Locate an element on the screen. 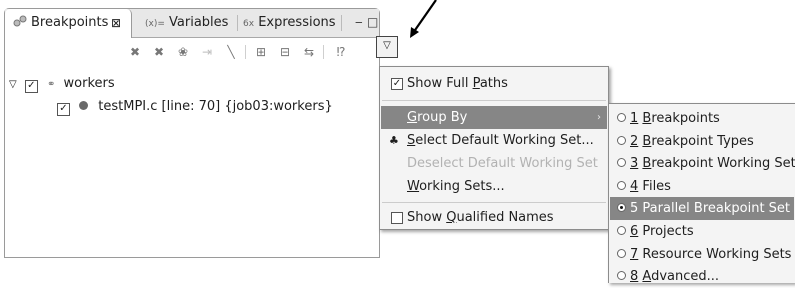 This screenshot has height=288, width=795. pointer-arrow-icon is located at coordinates (423, 19).